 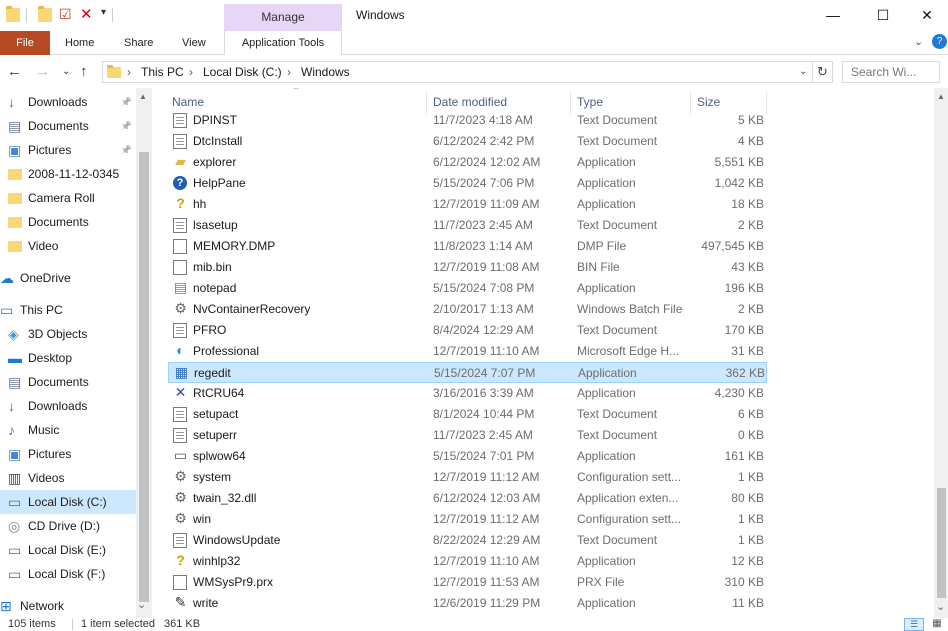 I want to click on details-view-icon: ☰, so click(x=914, y=624).